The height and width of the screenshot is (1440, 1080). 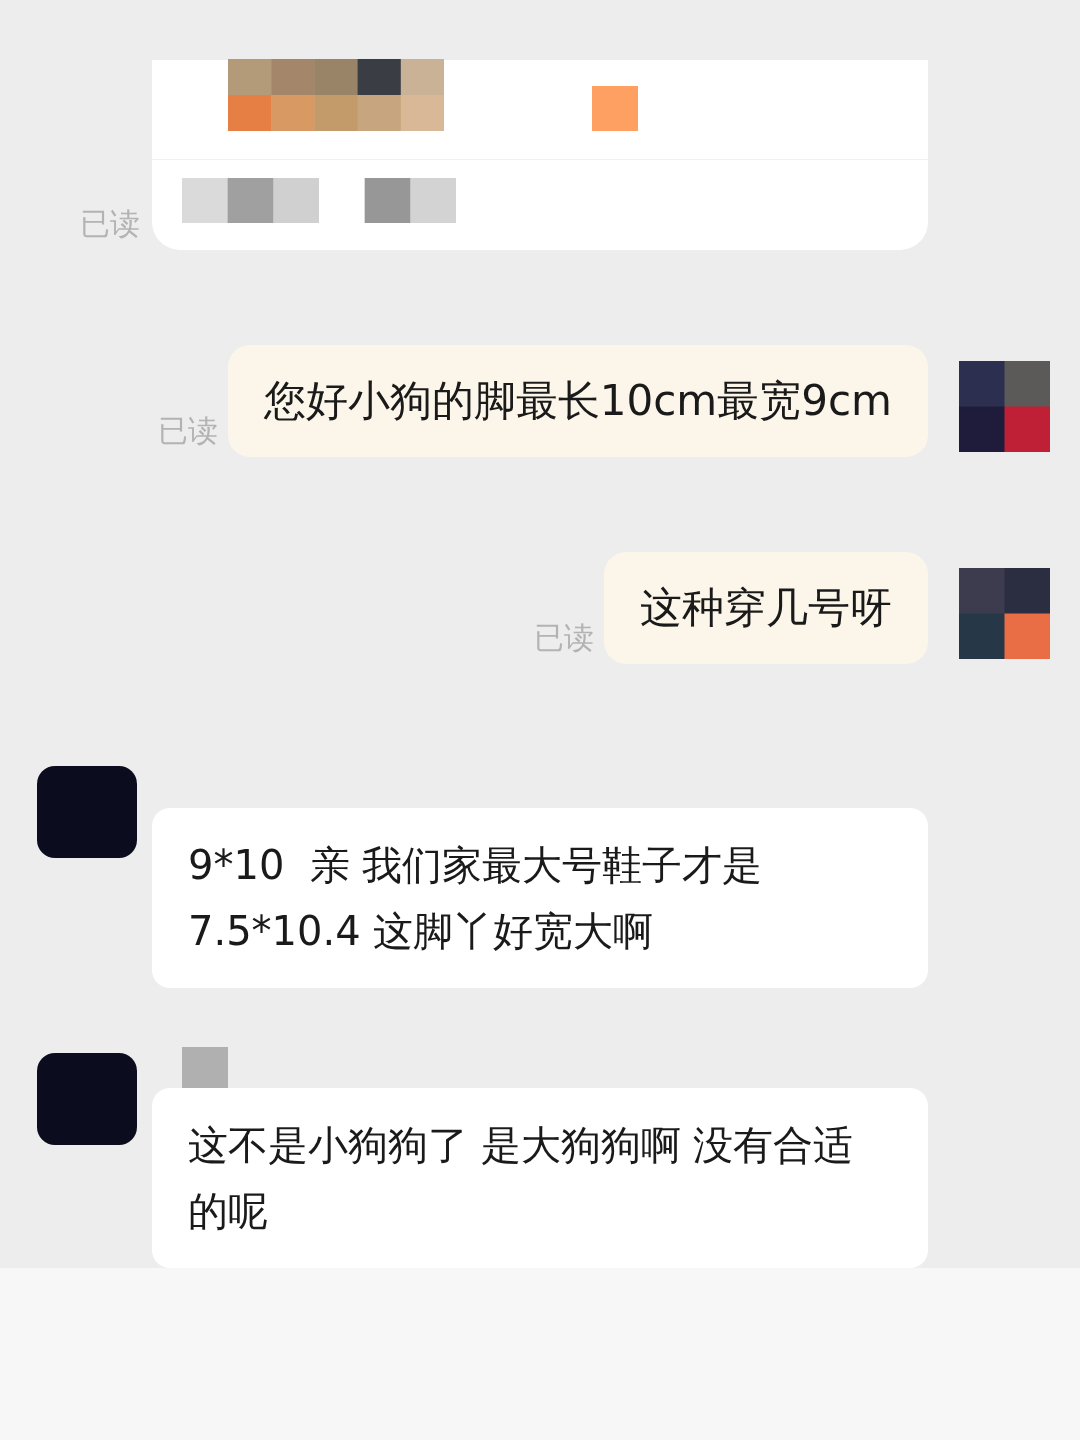 What do you see at coordinates (540, 898) in the screenshot?
I see `message-bubble: 9*10 亲 我们家最大号鞋子才是 7.5*10.4 这脚丫好宽大啊` at bounding box center [540, 898].